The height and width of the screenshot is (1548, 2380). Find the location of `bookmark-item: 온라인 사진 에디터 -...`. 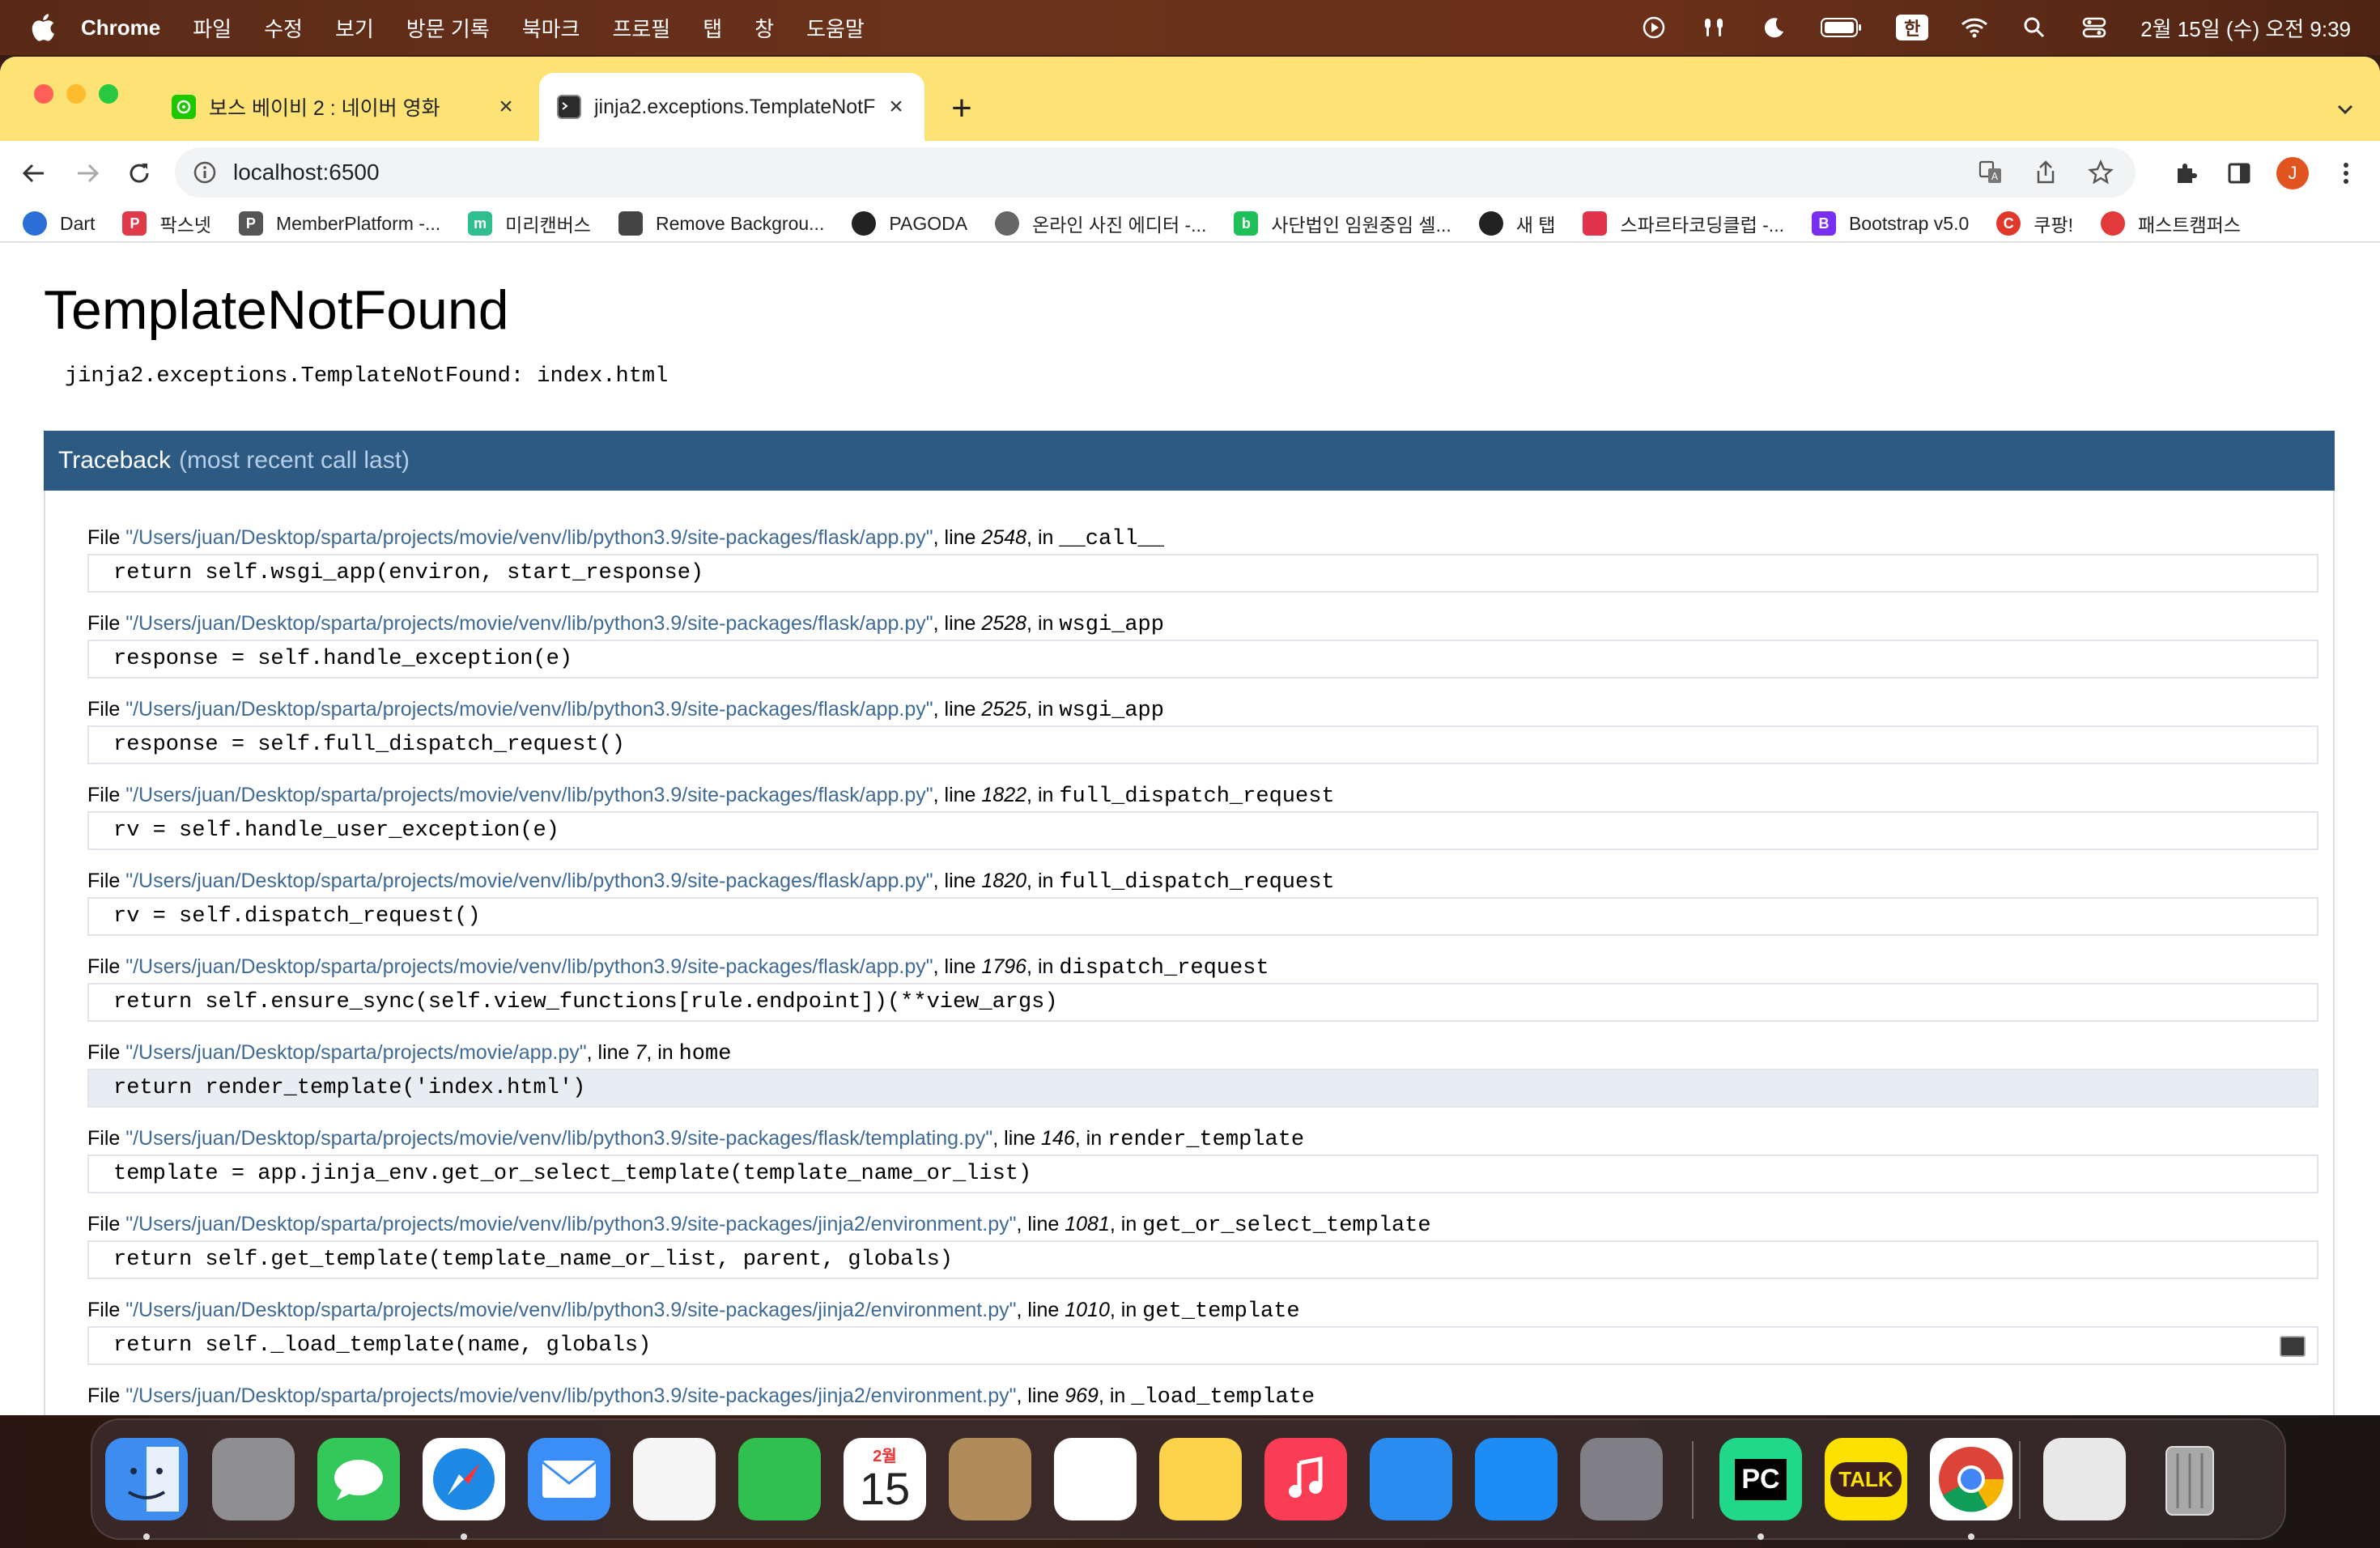

bookmark-item: 온라인 사진 에디터 -... is located at coordinates (1100, 223).